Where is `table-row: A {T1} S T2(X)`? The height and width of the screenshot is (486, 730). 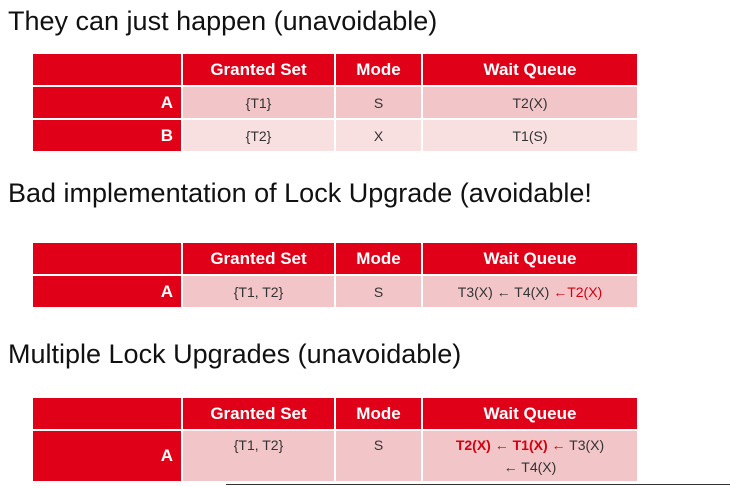
table-row: A {T1} S T2(X) is located at coordinates (335, 102).